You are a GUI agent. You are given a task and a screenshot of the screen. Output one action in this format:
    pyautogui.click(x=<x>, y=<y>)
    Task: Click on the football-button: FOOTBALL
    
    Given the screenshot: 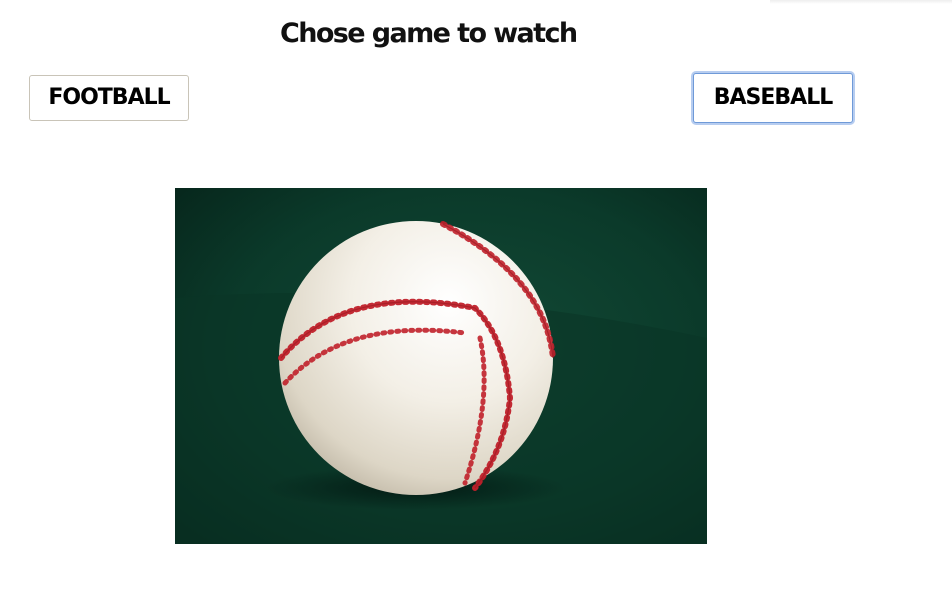 What is the action you would take?
    pyautogui.click(x=109, y=98)
    